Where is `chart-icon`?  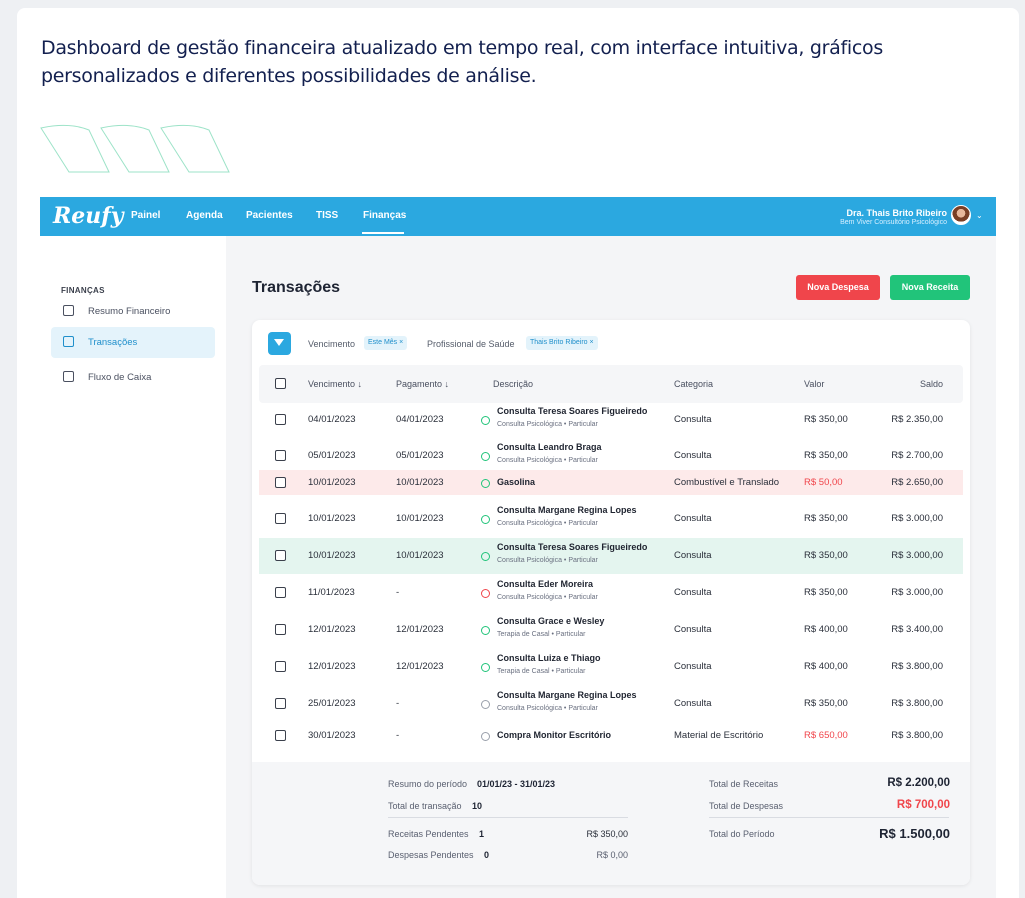
chart-icon is located at coordinates (68, 310).